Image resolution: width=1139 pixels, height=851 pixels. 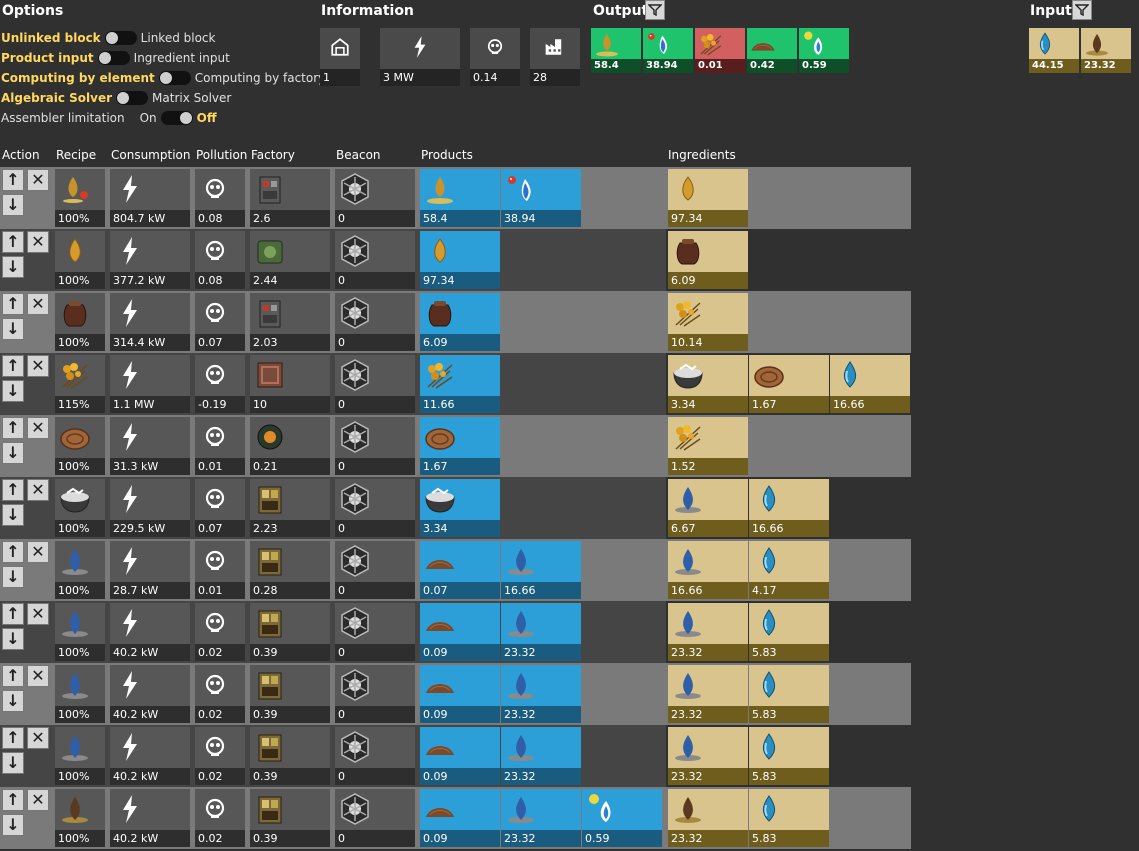 I want to click on pollution-cell: 0.08, so click(x=220, y=260).